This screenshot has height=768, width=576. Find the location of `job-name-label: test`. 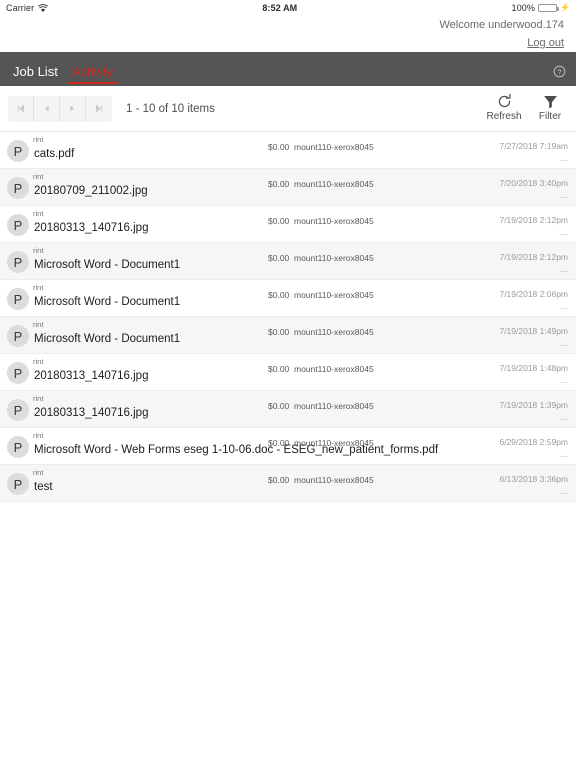

job-name-label: test is located at coordinates (43, 487).